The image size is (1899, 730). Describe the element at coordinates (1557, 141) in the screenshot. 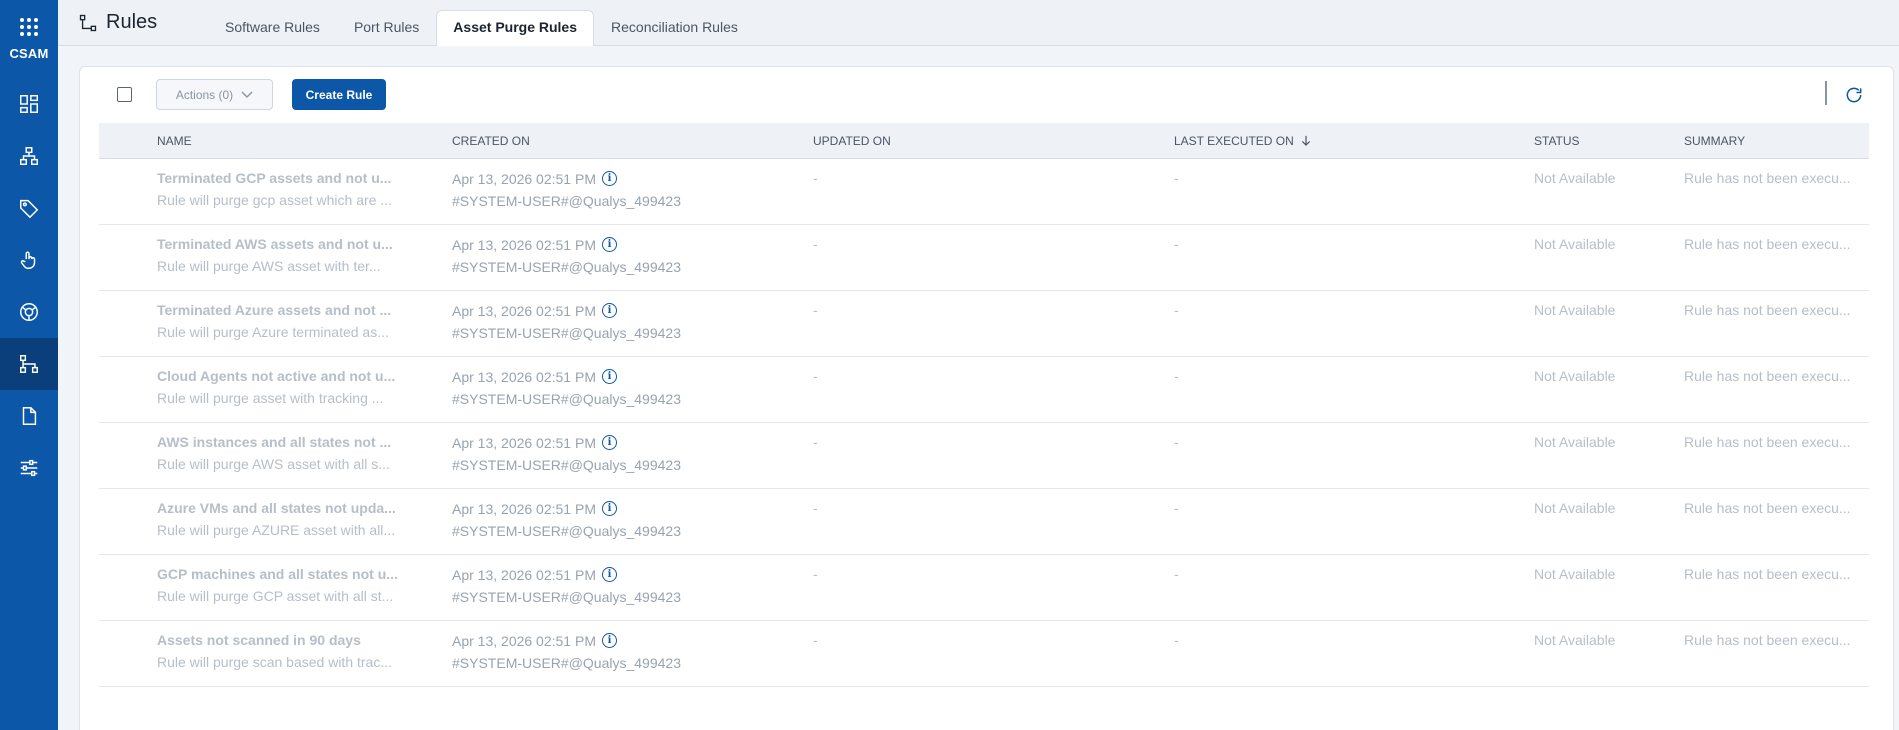

I see `column-header-status: STATUS` at that location.